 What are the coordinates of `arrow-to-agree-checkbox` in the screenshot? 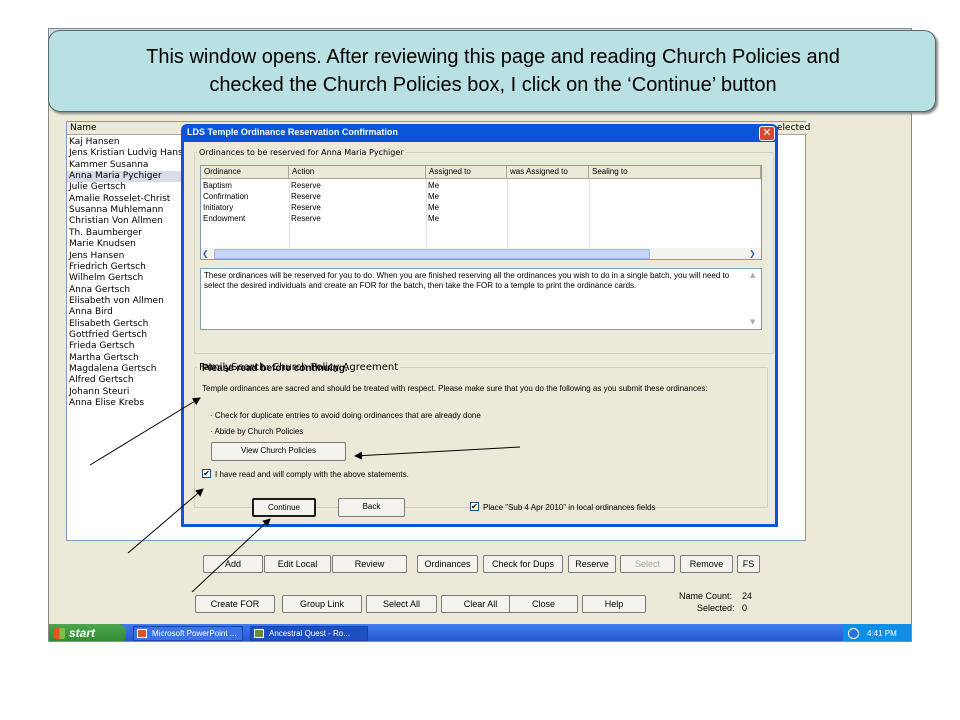 It's located at (165, 521).